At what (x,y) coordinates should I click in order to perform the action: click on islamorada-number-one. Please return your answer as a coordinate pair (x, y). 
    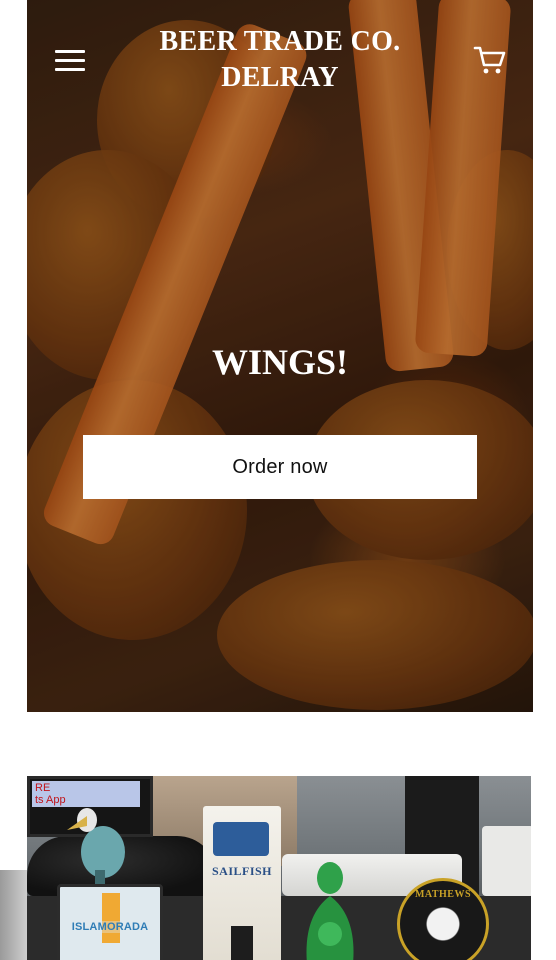
    Looking at the image, I should click on (111, 918).